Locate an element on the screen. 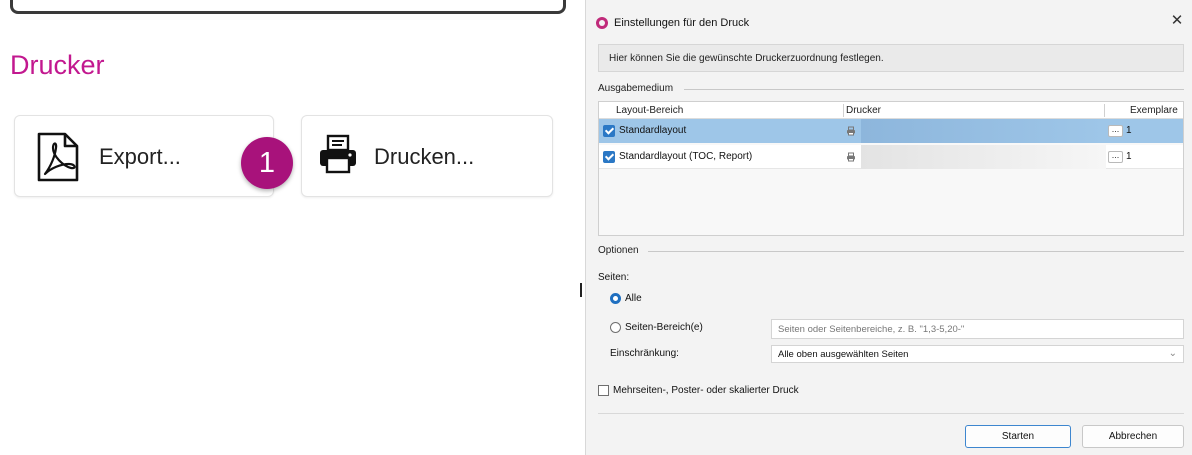  layout-name: Standardlayout (TOC, Report) is located at coordinates (686, 156).